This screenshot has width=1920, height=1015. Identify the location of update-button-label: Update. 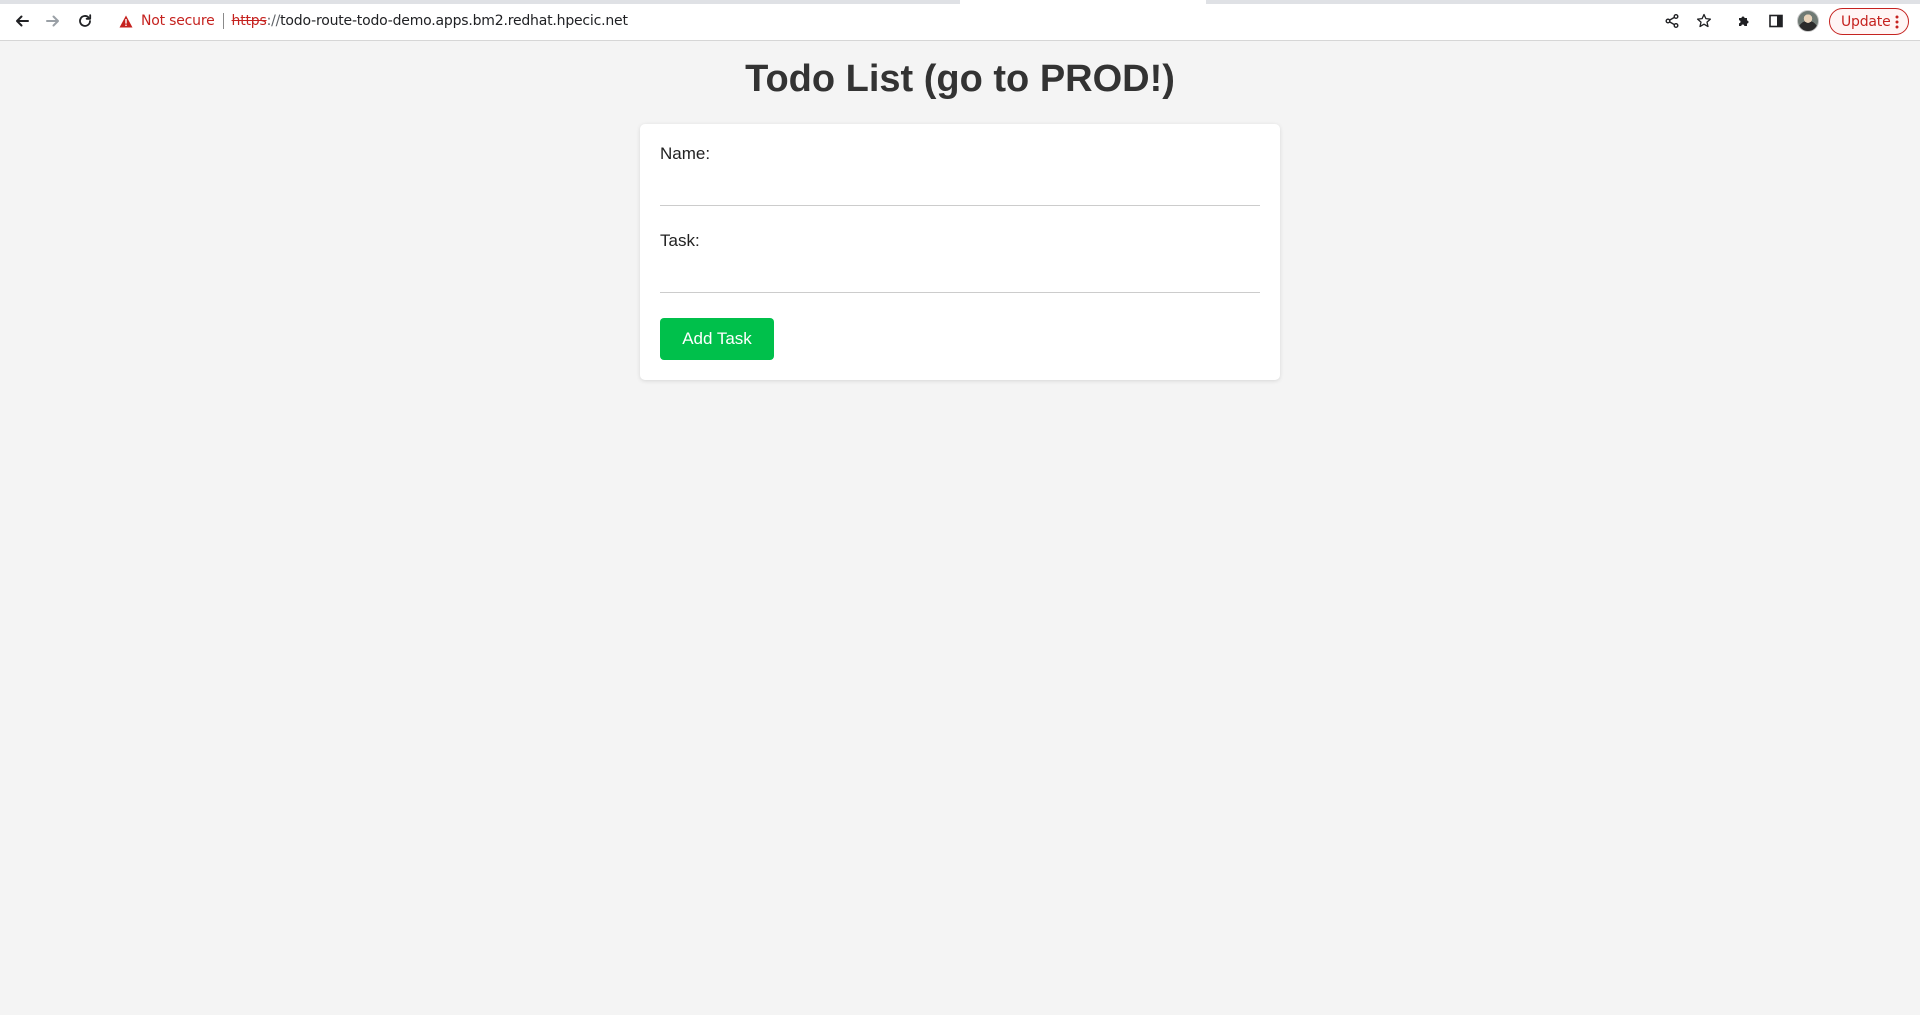
(1866, 21).